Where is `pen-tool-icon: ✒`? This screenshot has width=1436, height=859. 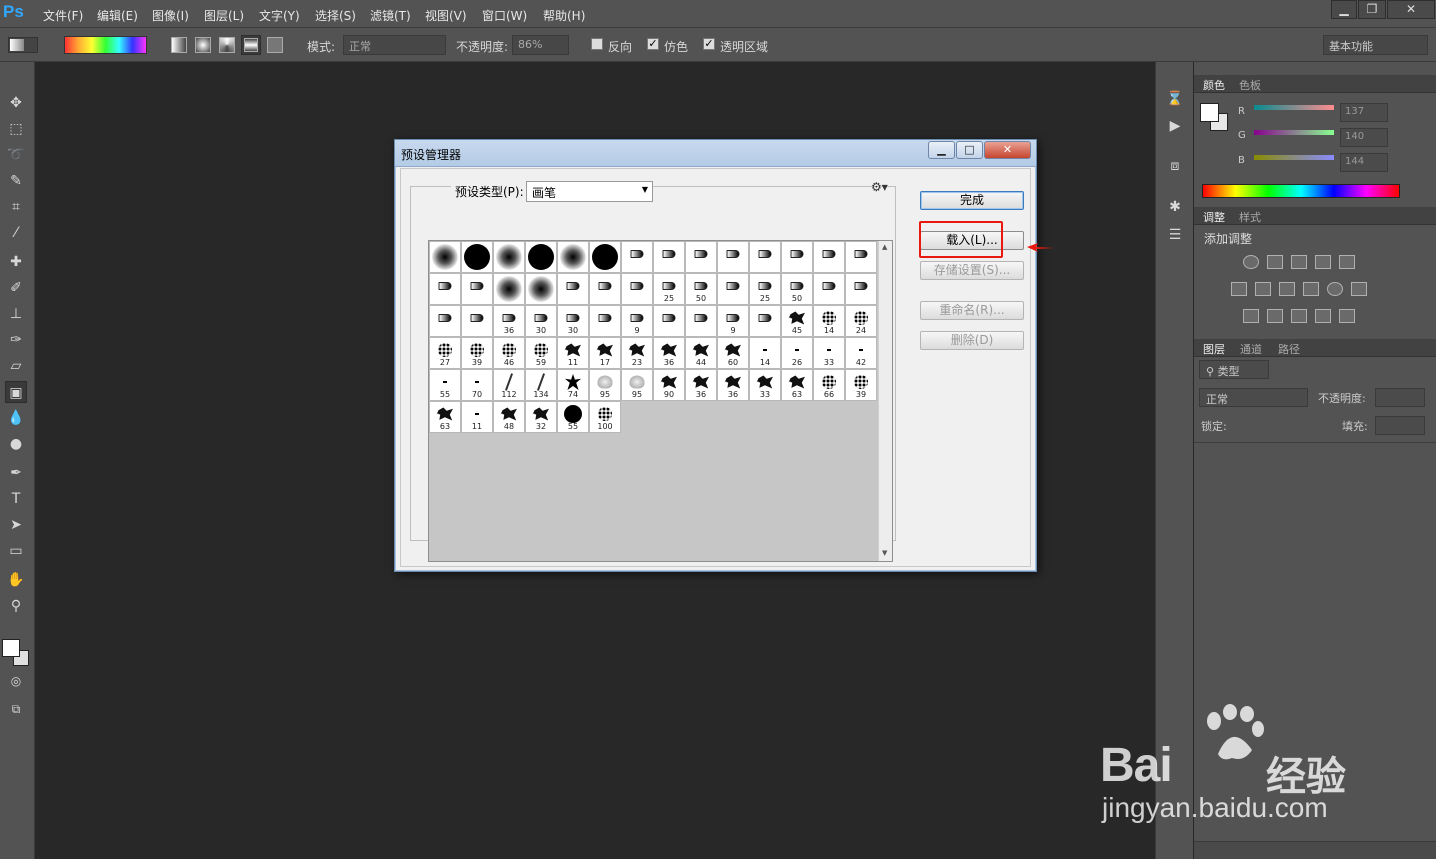 pen-tool-icon: ✒ is located at coordinates (16, 473).